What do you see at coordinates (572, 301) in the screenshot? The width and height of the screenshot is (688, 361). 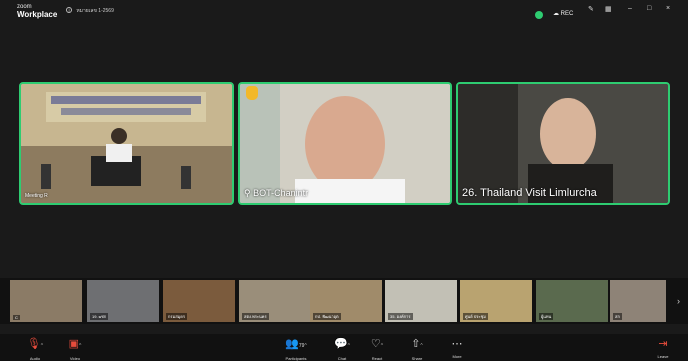 I see `thumbnail-tile: ผู้แทน` at bounding box center [572, 301].